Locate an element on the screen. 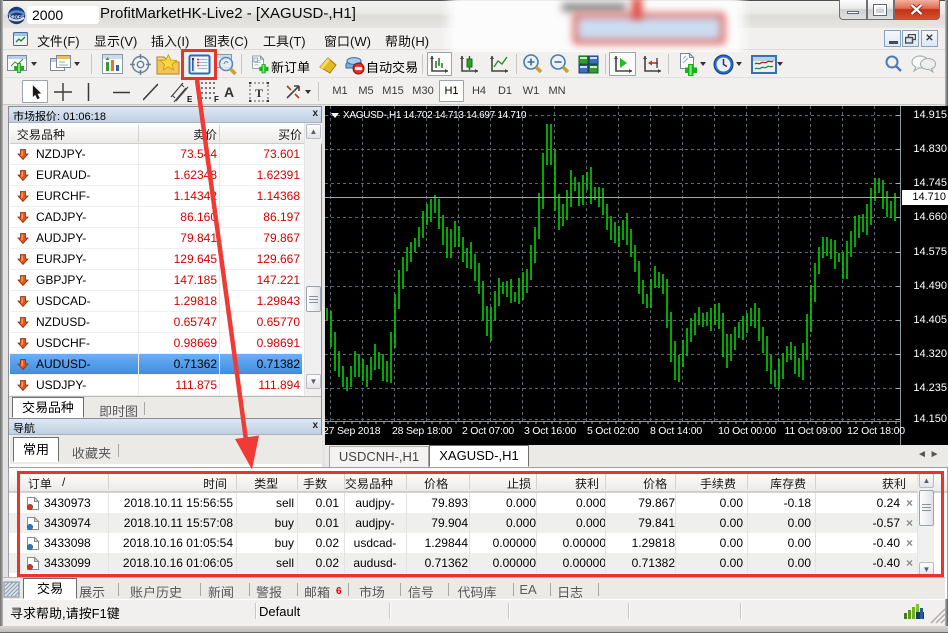 Image resolution: width=948 pixels, height=633 pixels. svg-text: E is located at coordinates (190, 99).